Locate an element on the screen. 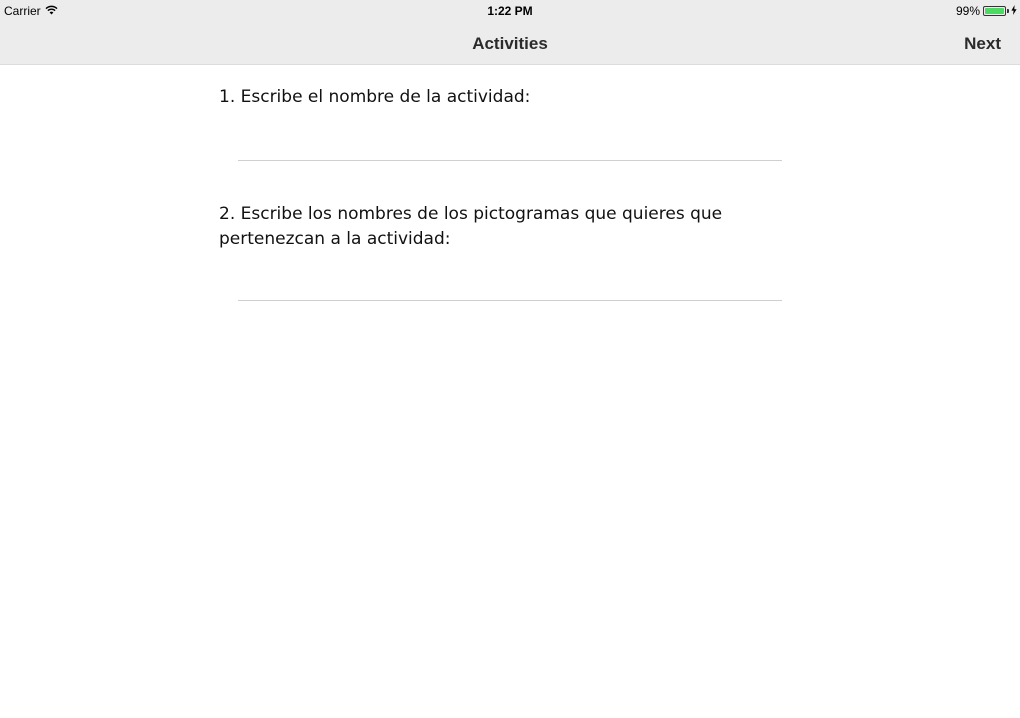 The width and height of the screenshot is (1020, 718). battery-fill is located at coordinates (994, 11).